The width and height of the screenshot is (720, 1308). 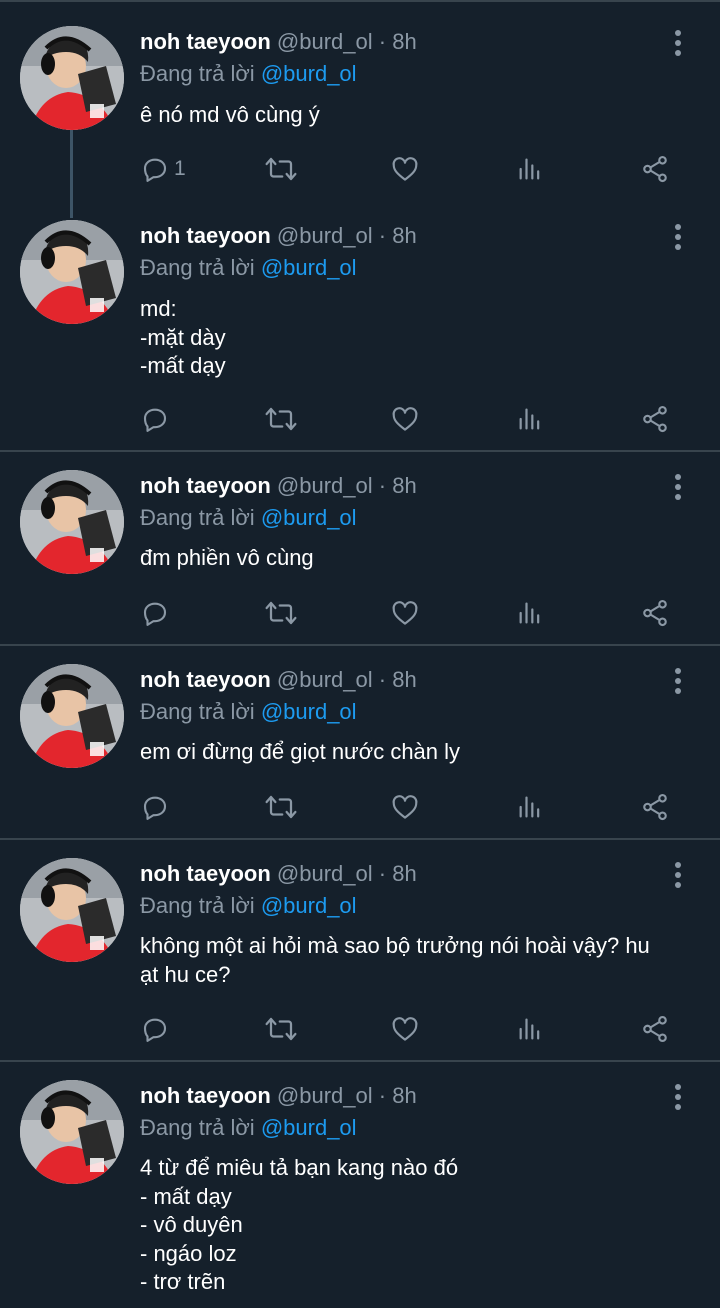 I want to click on text-line: em ơi đừng để giọt nước chàn ly, so click(x=300, y=751).